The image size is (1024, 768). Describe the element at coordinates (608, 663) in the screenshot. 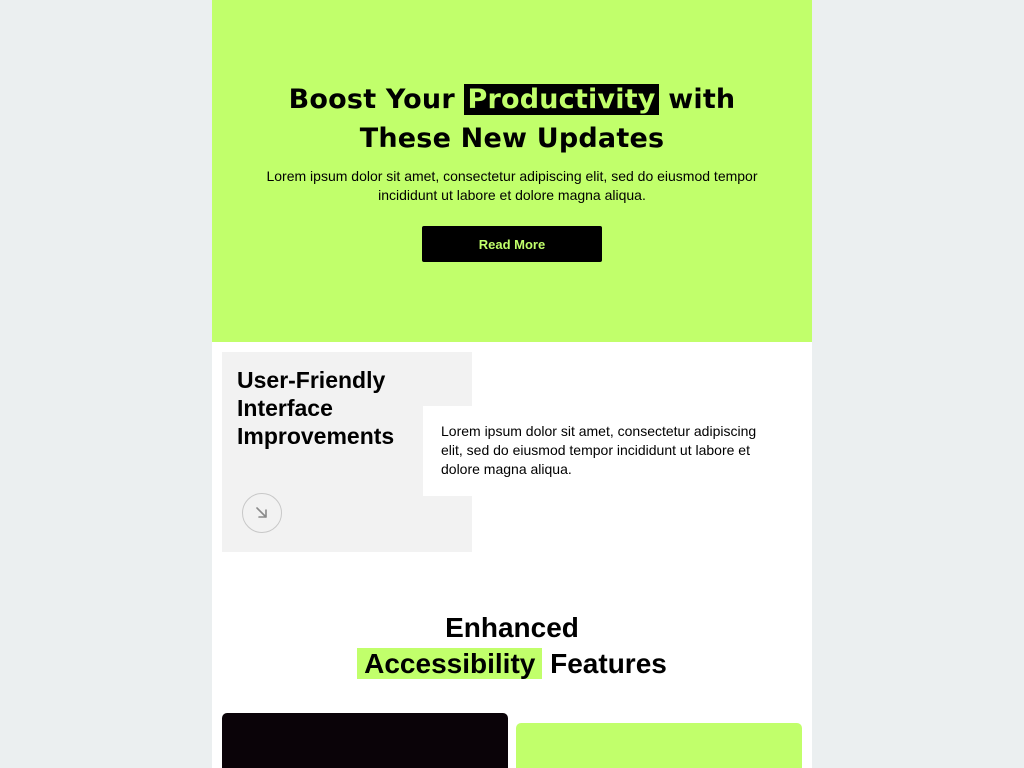

I see `accessibility-title-end: Features` at that location.